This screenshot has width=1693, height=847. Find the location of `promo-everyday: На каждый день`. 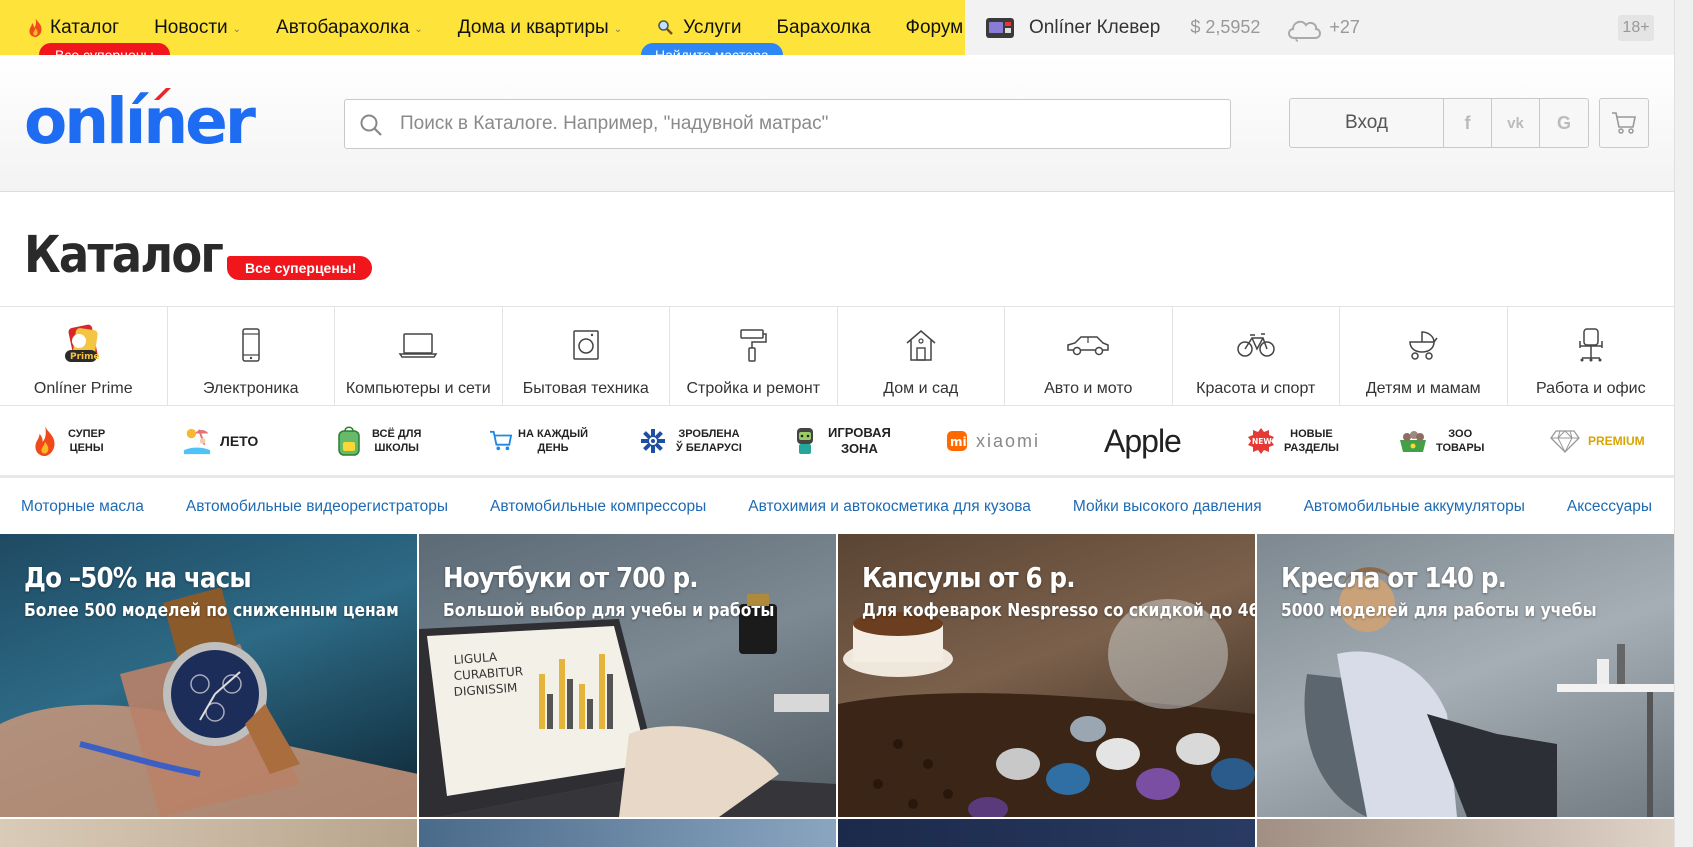

promo-everyday: На каждый день is located at coordinates (562, 441).